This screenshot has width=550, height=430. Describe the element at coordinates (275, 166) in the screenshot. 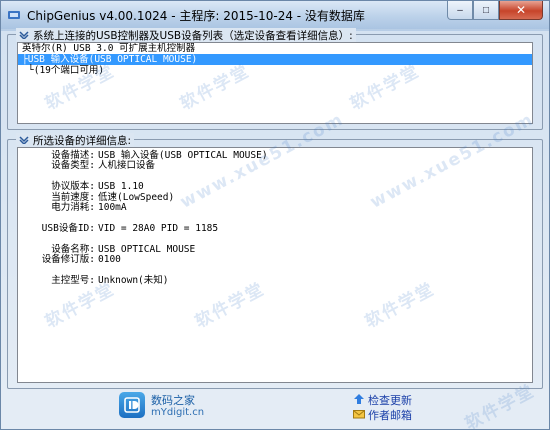

I see `detail-row-type: 设备类型: 人机接口设备` at that location.